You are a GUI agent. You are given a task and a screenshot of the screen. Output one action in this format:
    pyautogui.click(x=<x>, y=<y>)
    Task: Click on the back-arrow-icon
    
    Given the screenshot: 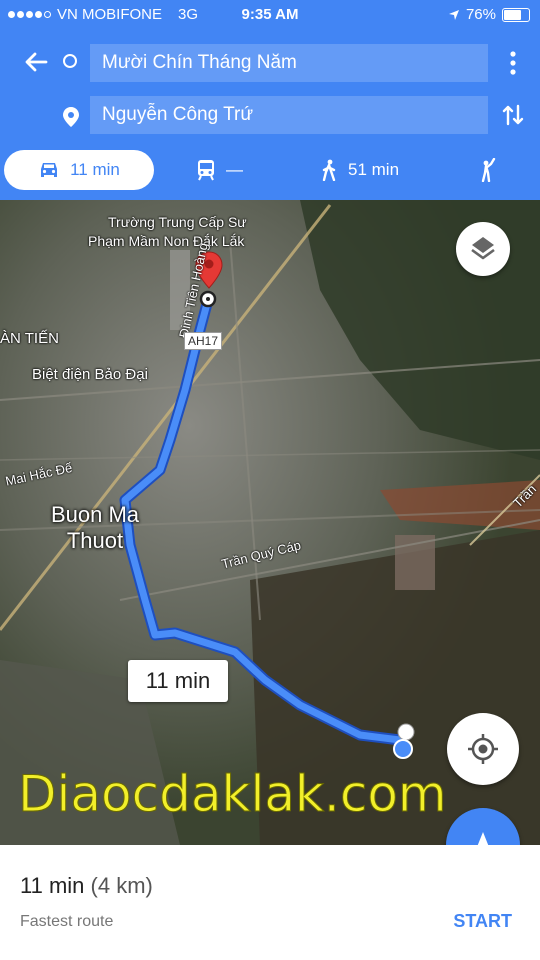 What is the action you would take?
    pyautogui.click(x=36, y=62)
    